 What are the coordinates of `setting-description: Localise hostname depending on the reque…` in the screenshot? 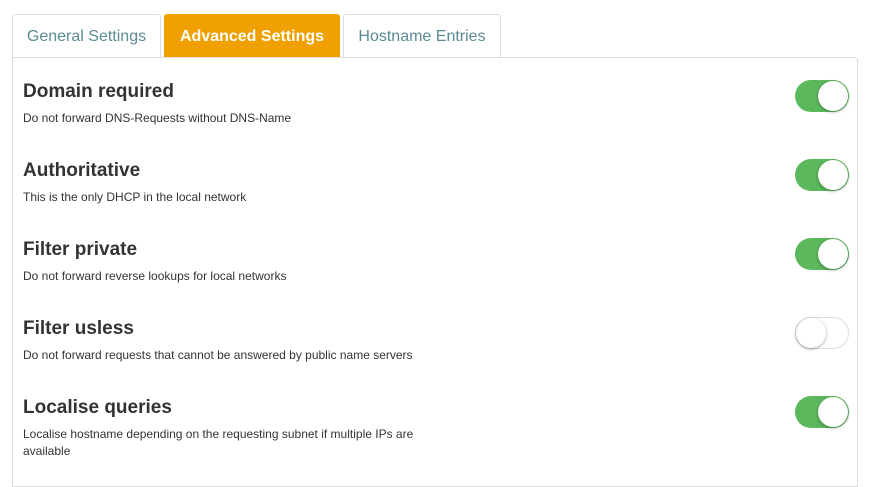 It's located at (218, 442).